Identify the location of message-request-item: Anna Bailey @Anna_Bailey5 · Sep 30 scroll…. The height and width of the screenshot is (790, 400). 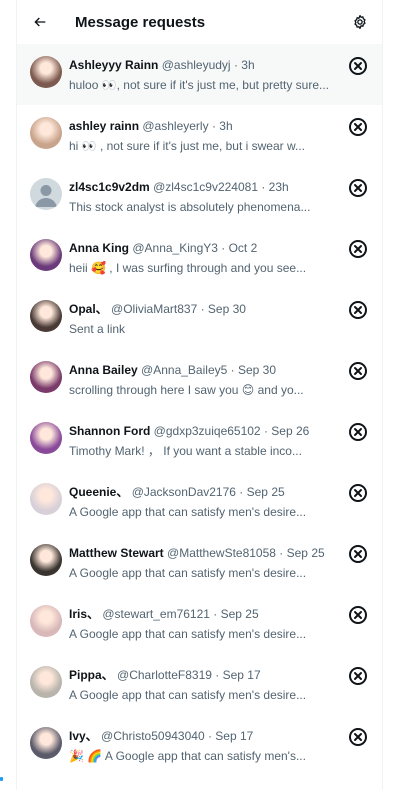
(199, 379).